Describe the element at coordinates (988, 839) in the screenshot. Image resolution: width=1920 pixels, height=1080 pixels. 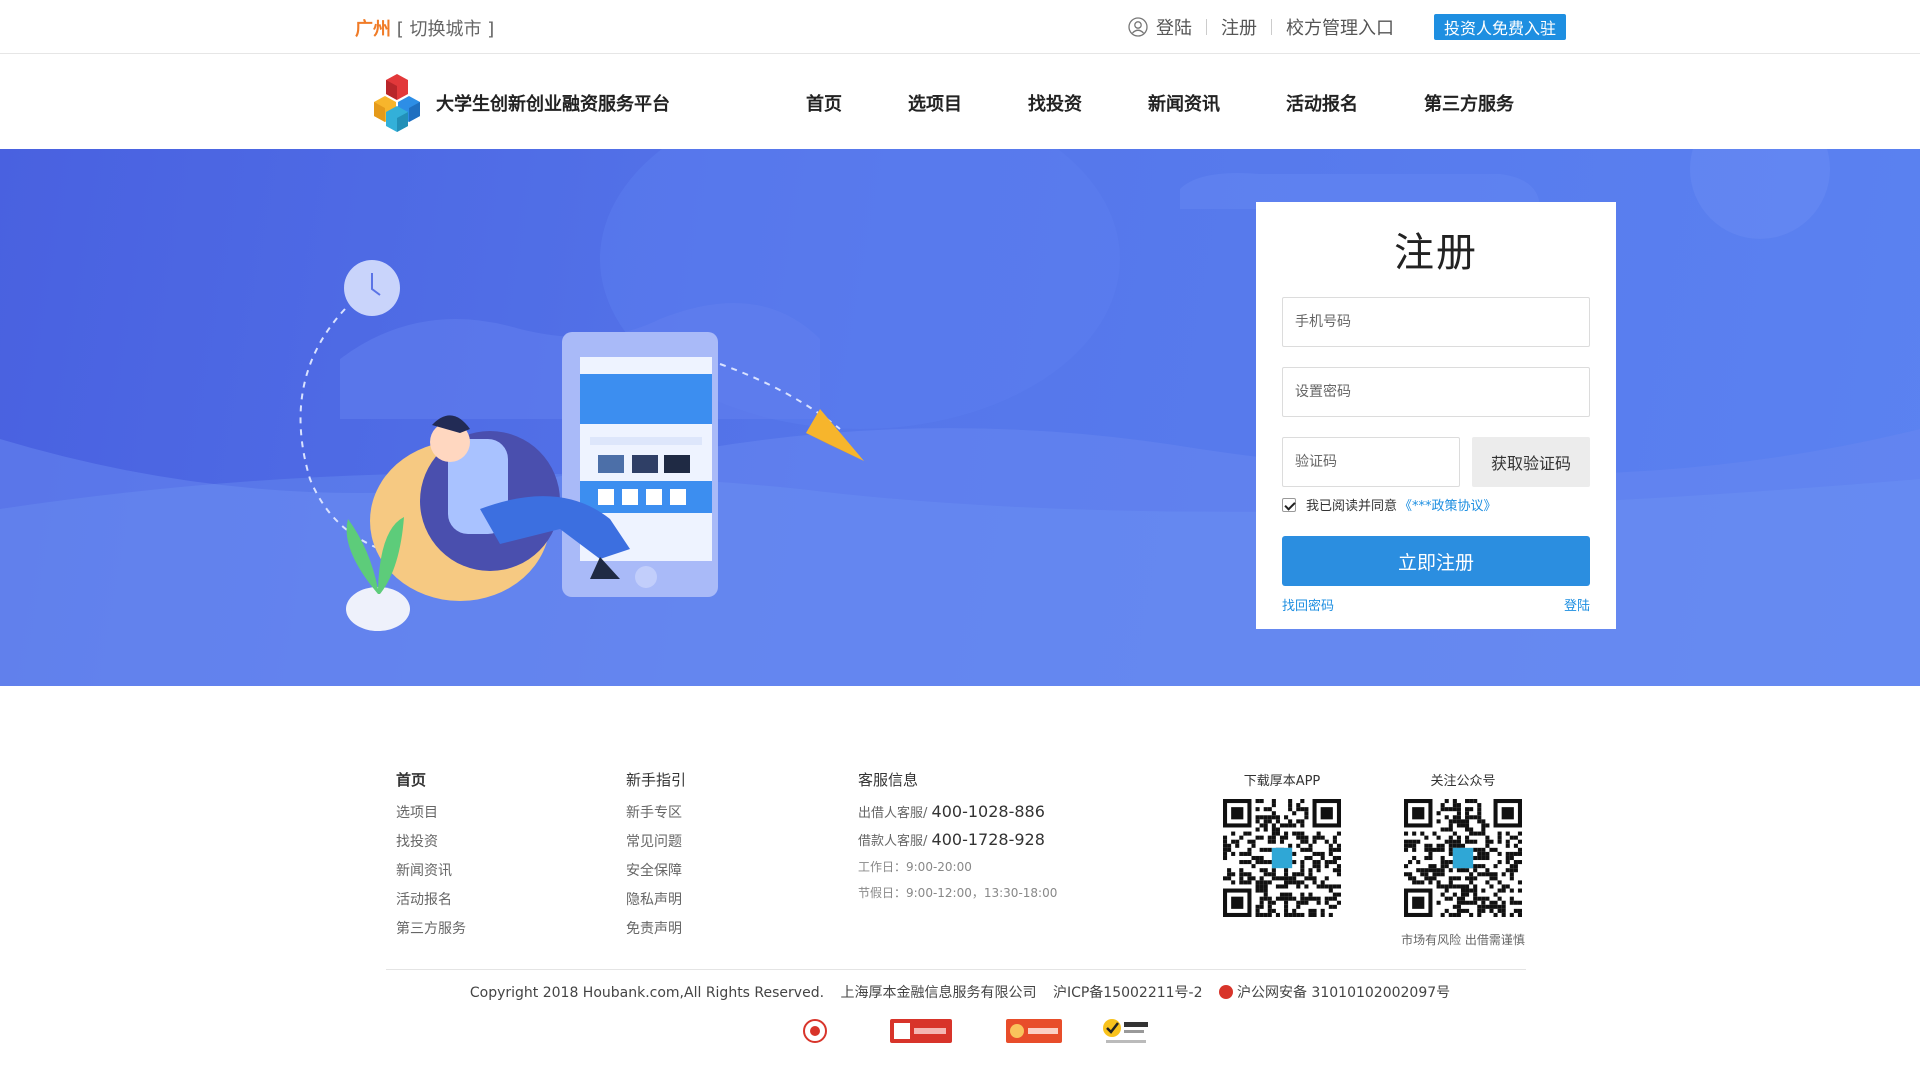
I see `borrower-phone: 400-1728-928` at that location.